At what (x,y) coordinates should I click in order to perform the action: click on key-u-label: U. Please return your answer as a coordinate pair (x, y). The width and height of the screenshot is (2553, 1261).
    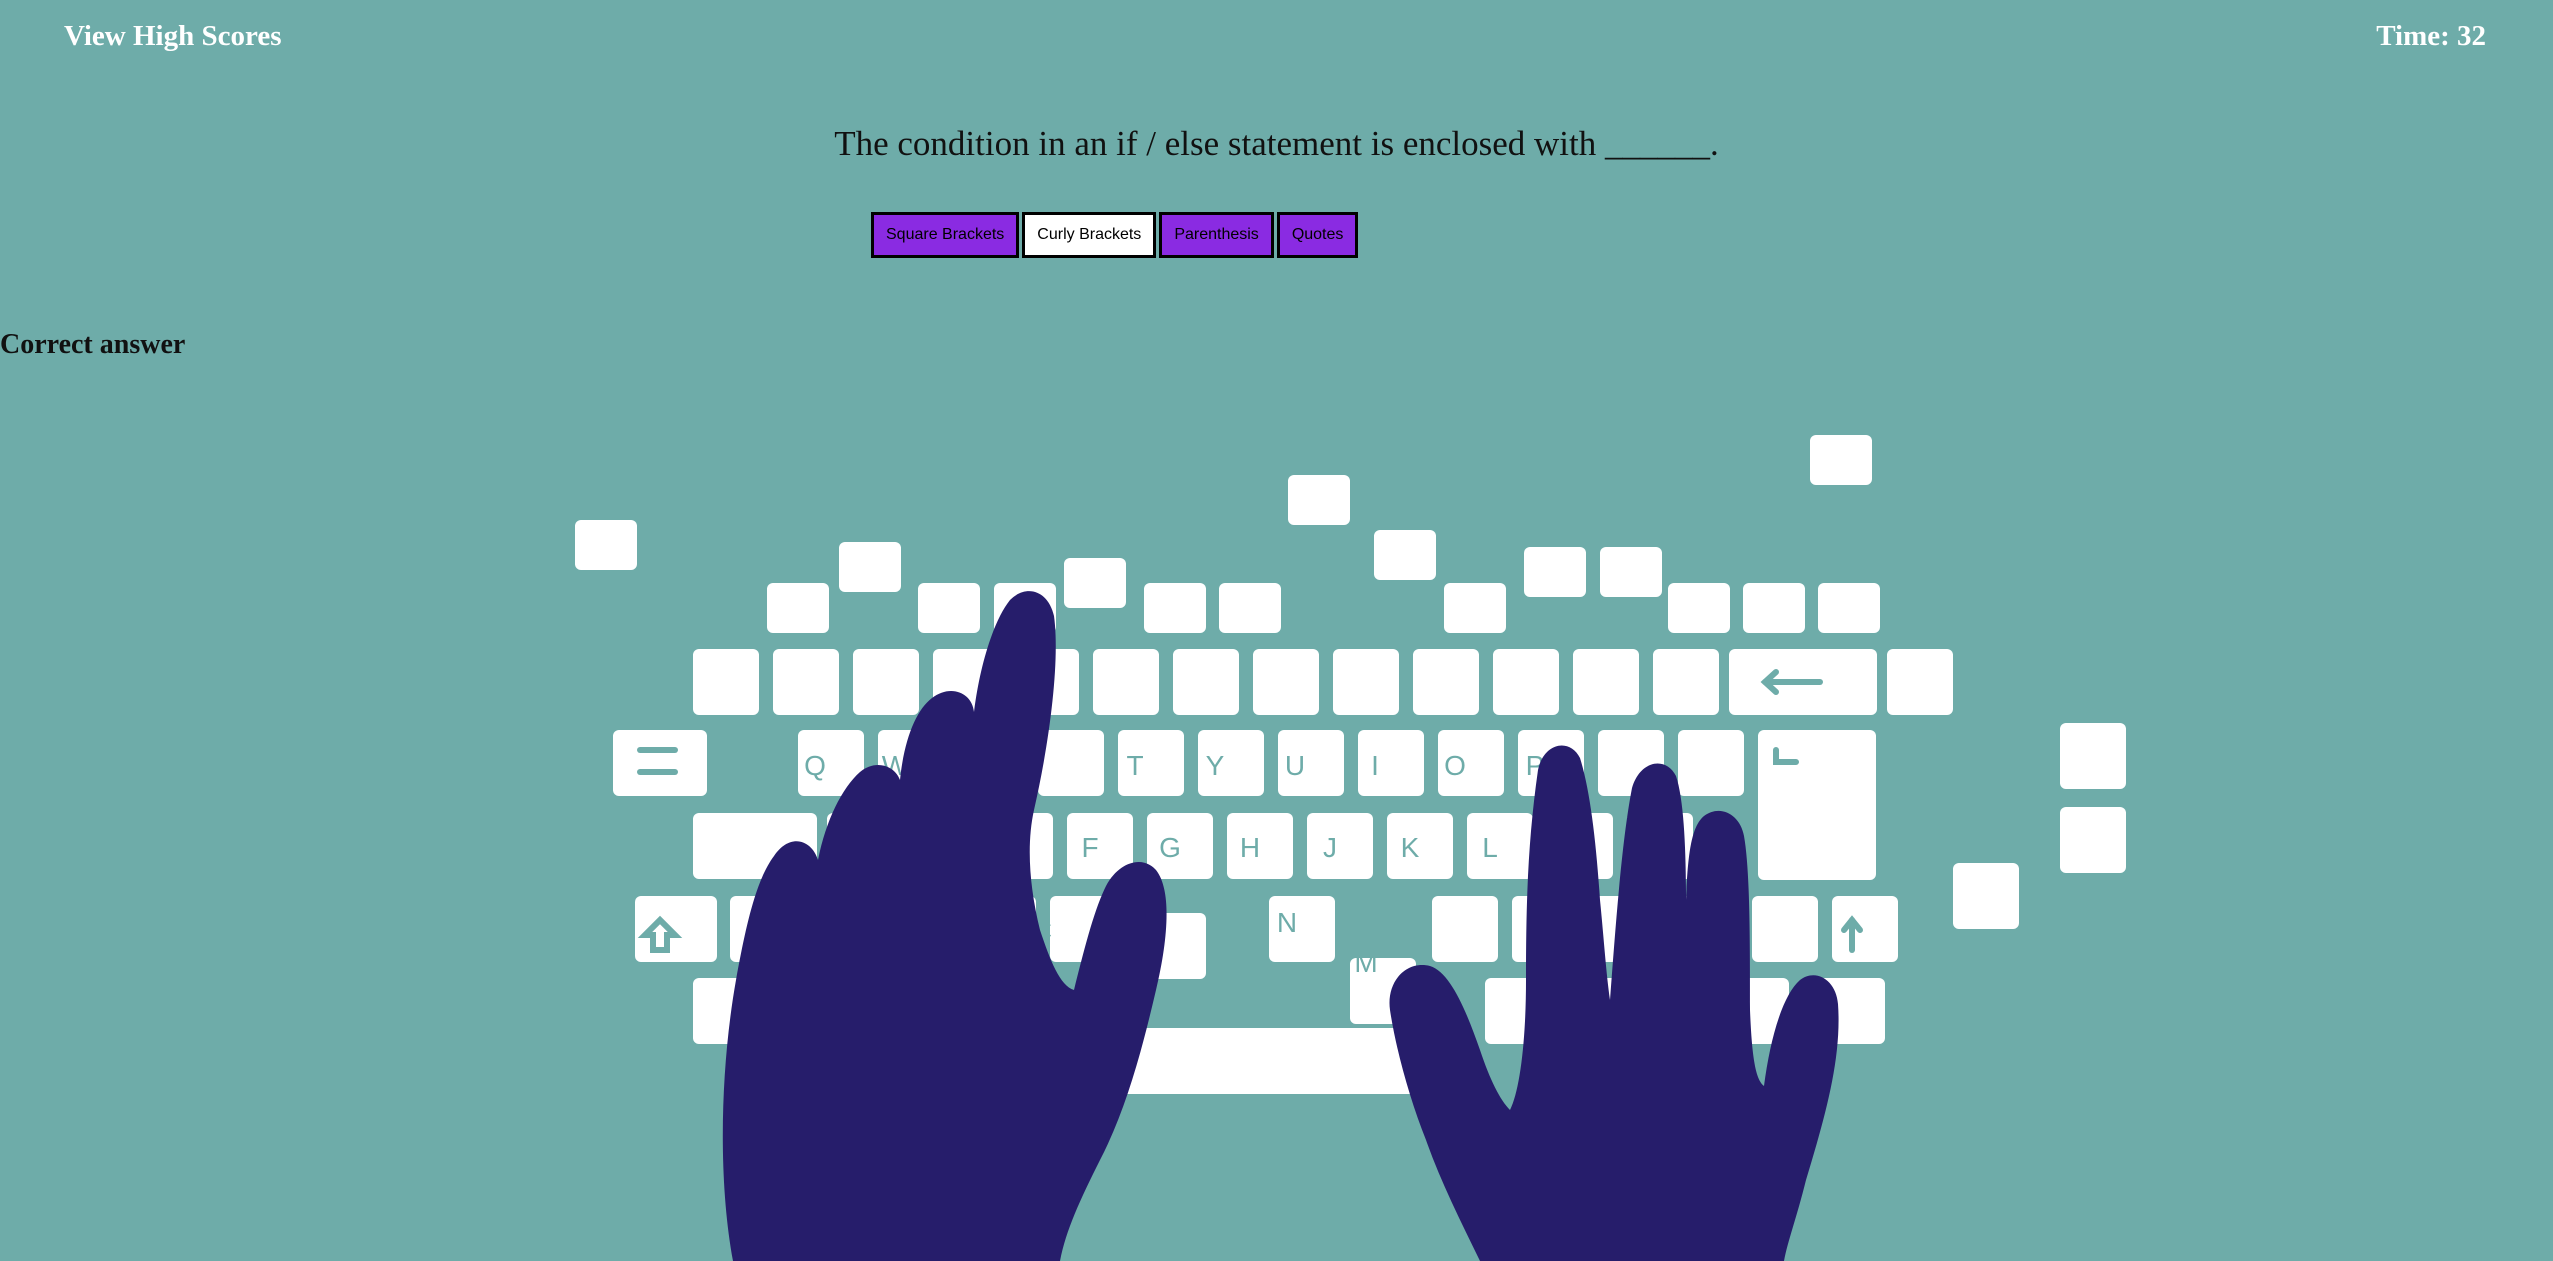
    Looking at the image, I should click on (1295, 765).